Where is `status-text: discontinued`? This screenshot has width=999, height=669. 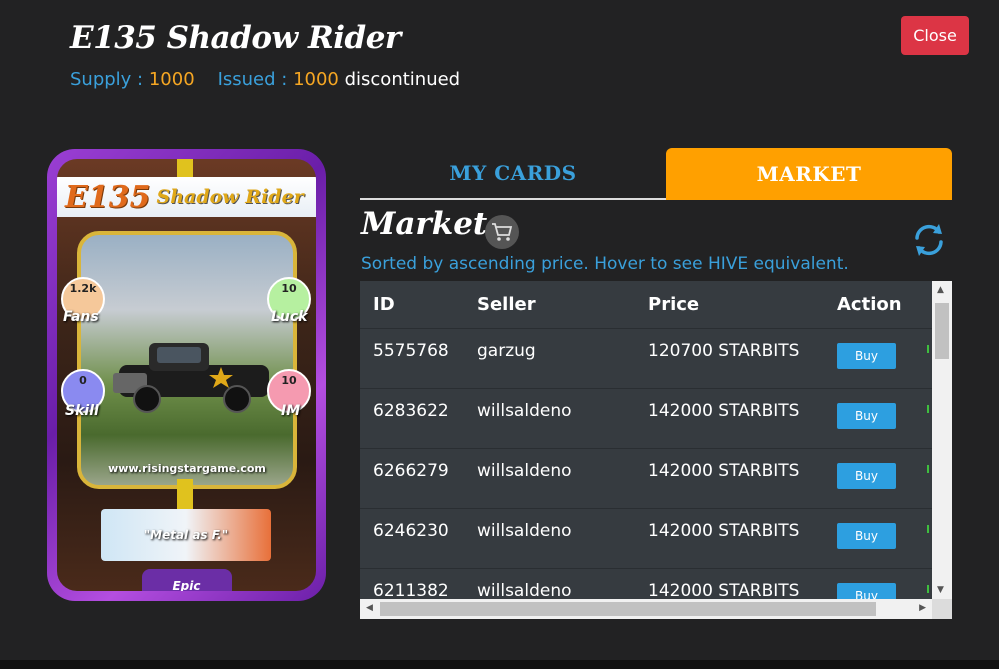
status-text: discontinued is located at coordinates (402, 79).